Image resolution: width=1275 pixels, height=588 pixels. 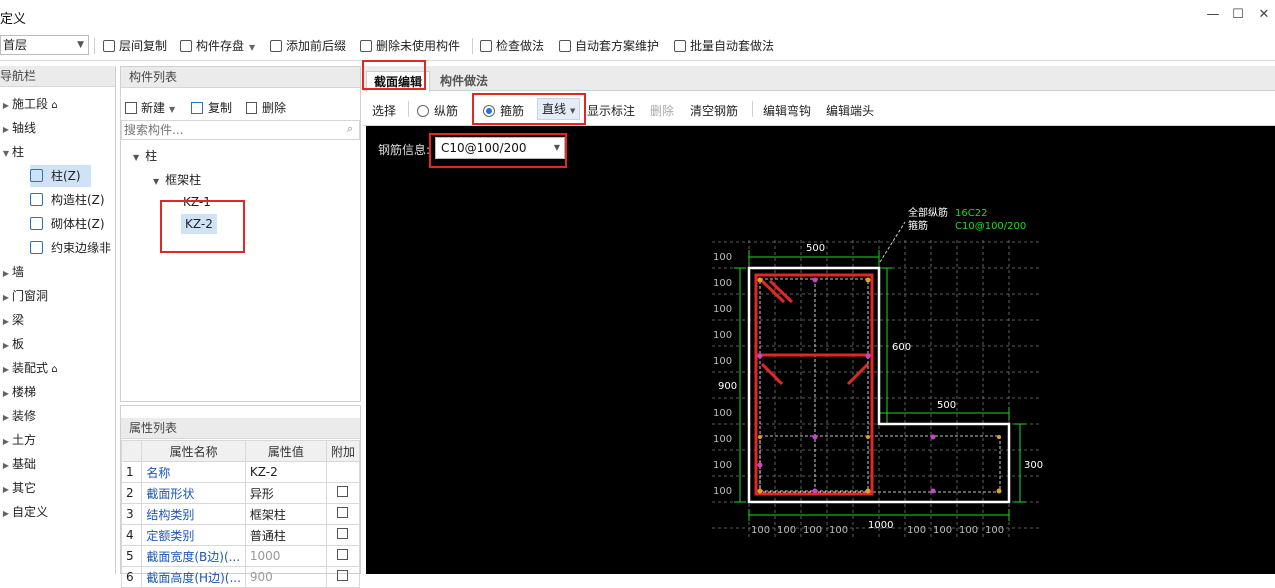 What do you see at coordinates (879, 385) in the screenshot?
I see `column-outline` at bounding box center [879, 385].